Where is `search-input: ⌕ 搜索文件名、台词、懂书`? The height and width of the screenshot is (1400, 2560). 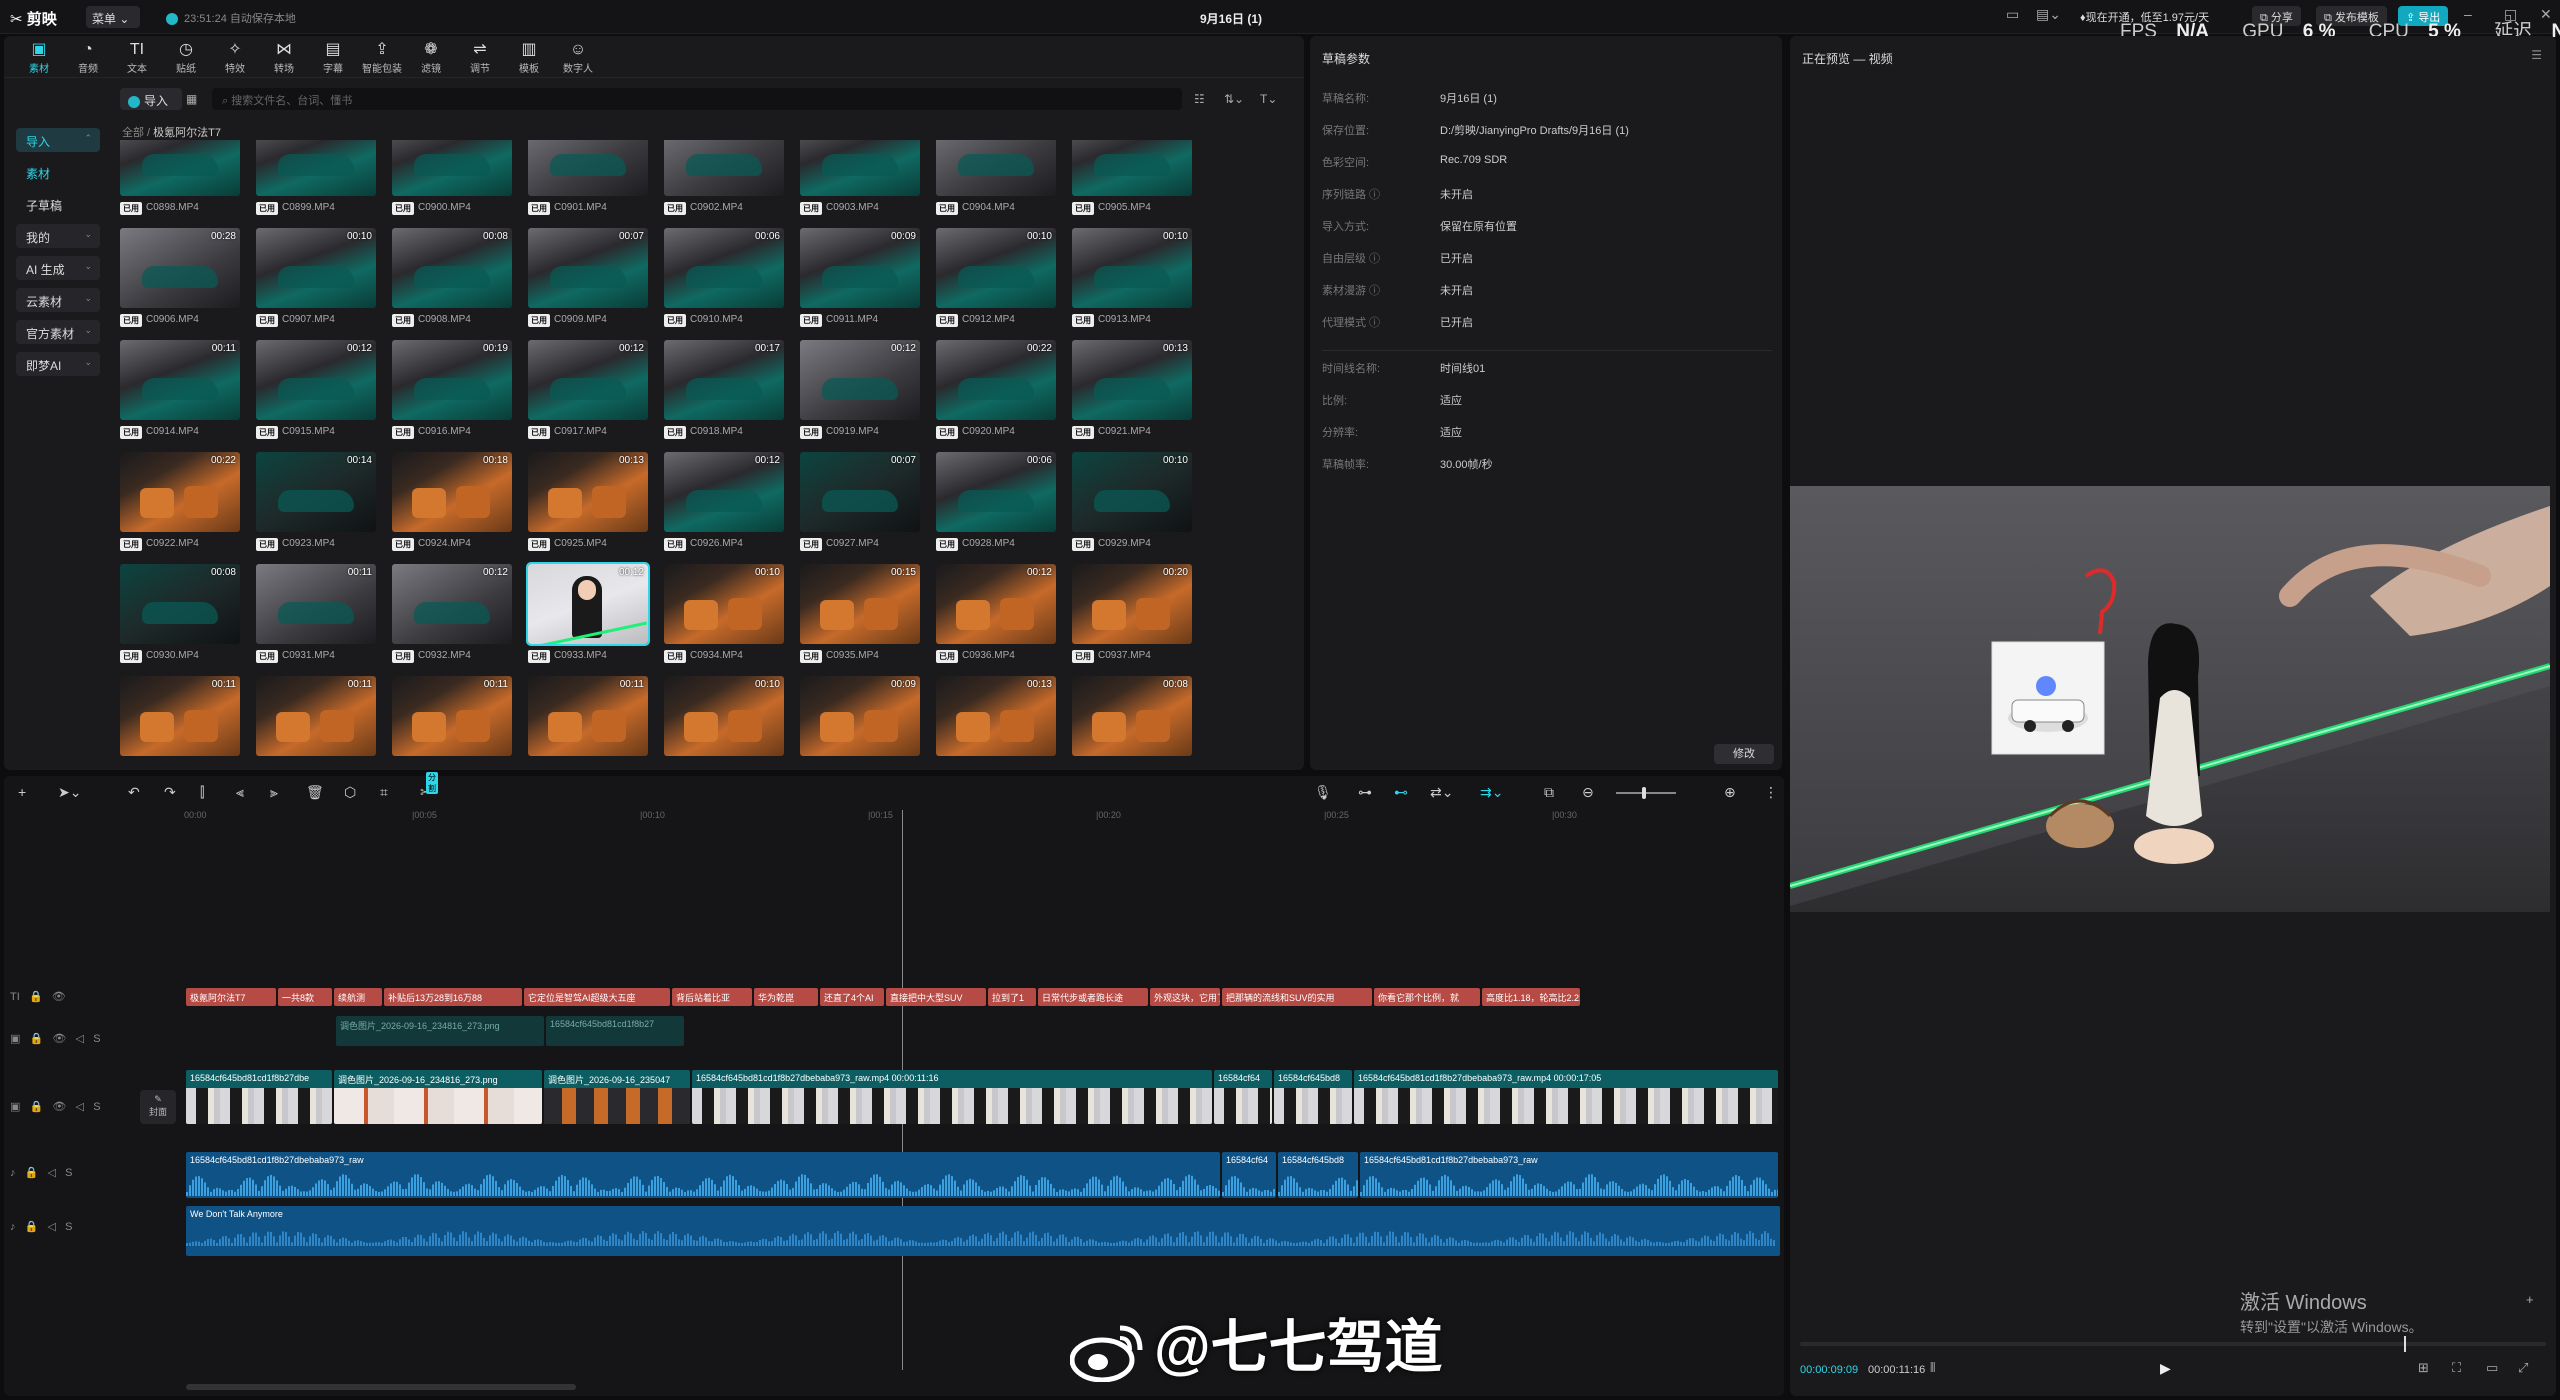 search-input: ⌕ 搜索文件名、台词、懂书 is located at coordinates (697, 99).